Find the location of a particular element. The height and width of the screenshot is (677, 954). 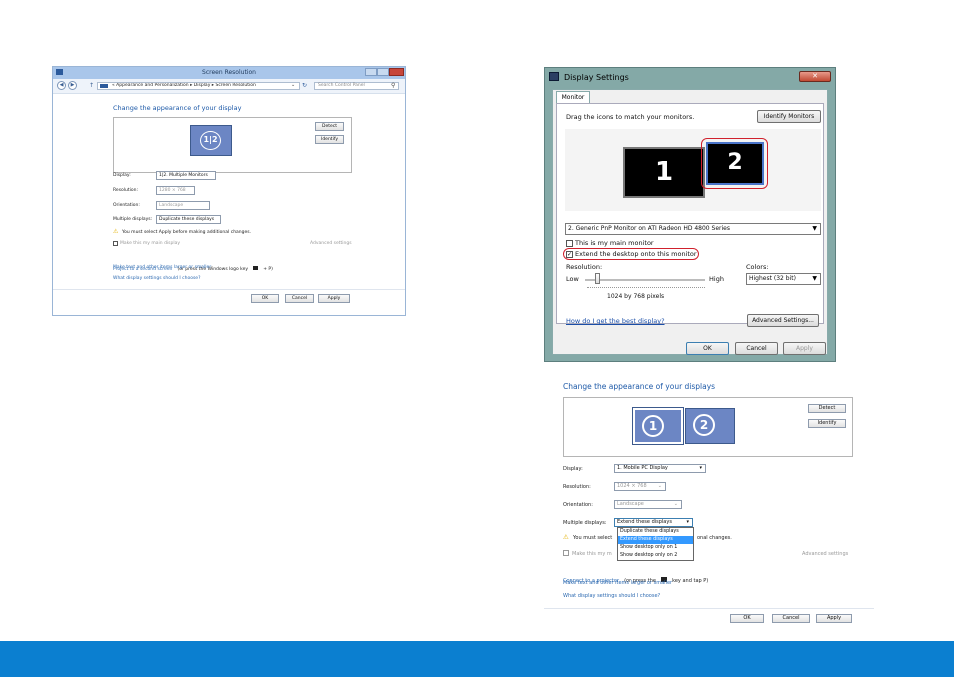

window-title: Display Settings is located at coordinates (596, 77).